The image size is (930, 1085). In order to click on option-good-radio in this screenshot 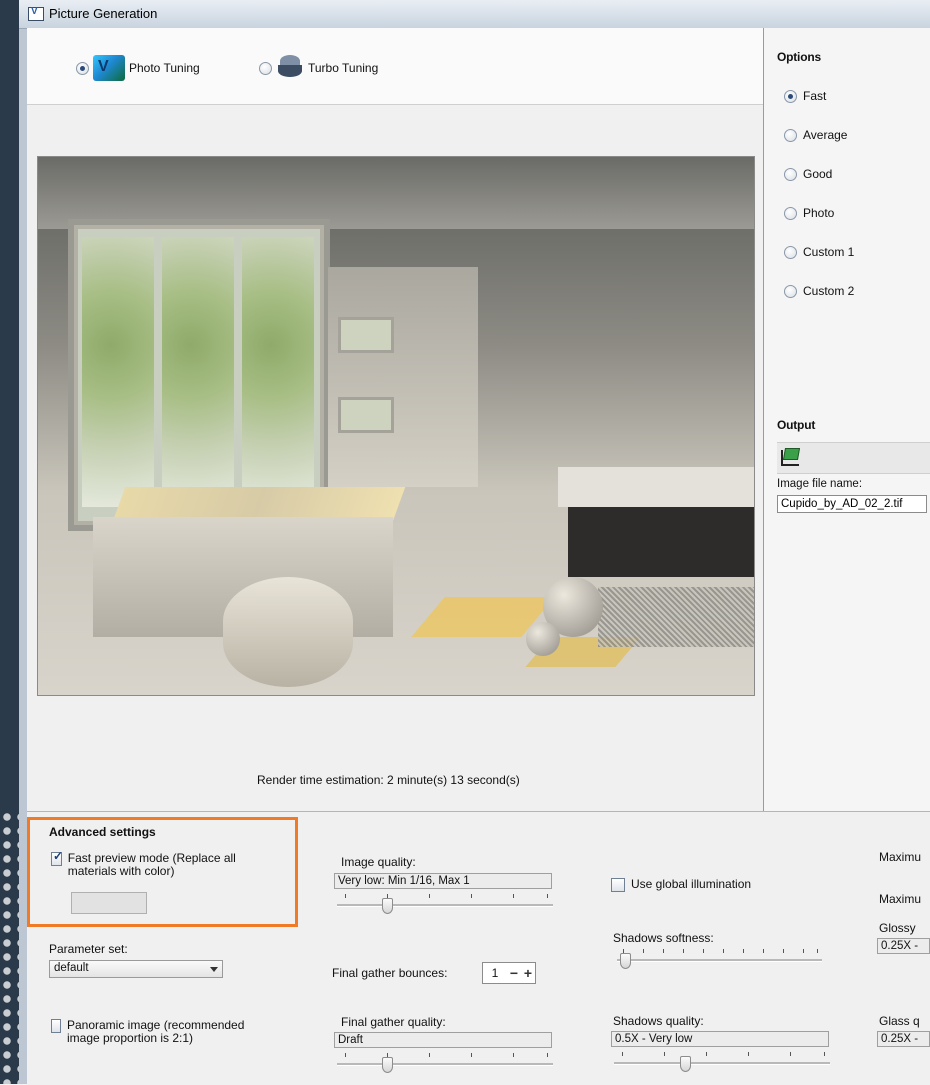, I will do `click(790, 174)`.